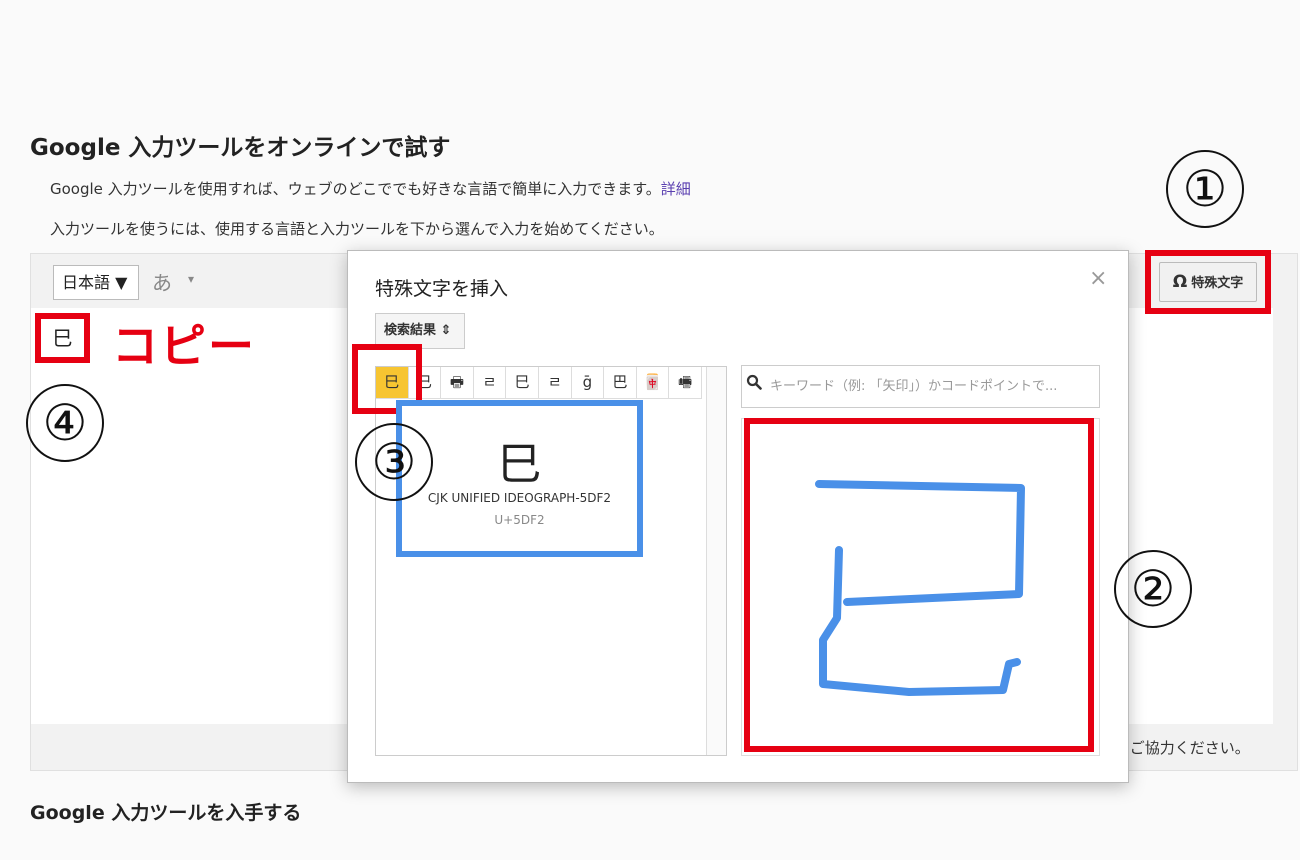  I want to click on omega-icon: Ω, so click(1180, 282).